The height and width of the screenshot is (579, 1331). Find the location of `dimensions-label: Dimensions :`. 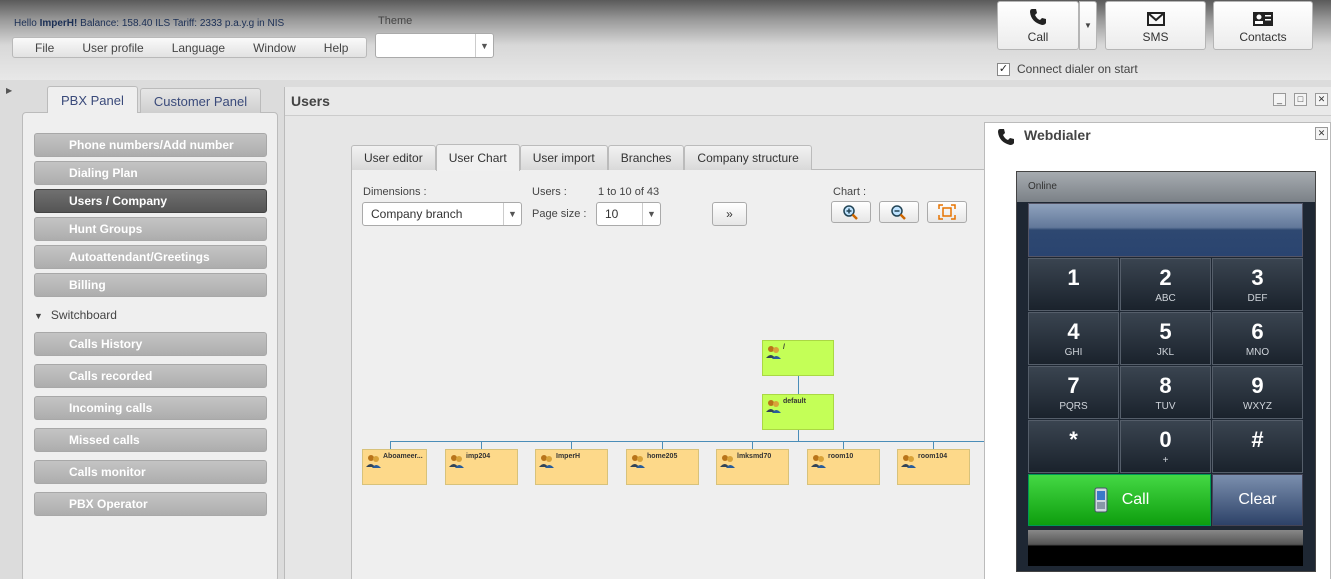

dimensions-label: Dimensions : is located at coordinates (395, 192).